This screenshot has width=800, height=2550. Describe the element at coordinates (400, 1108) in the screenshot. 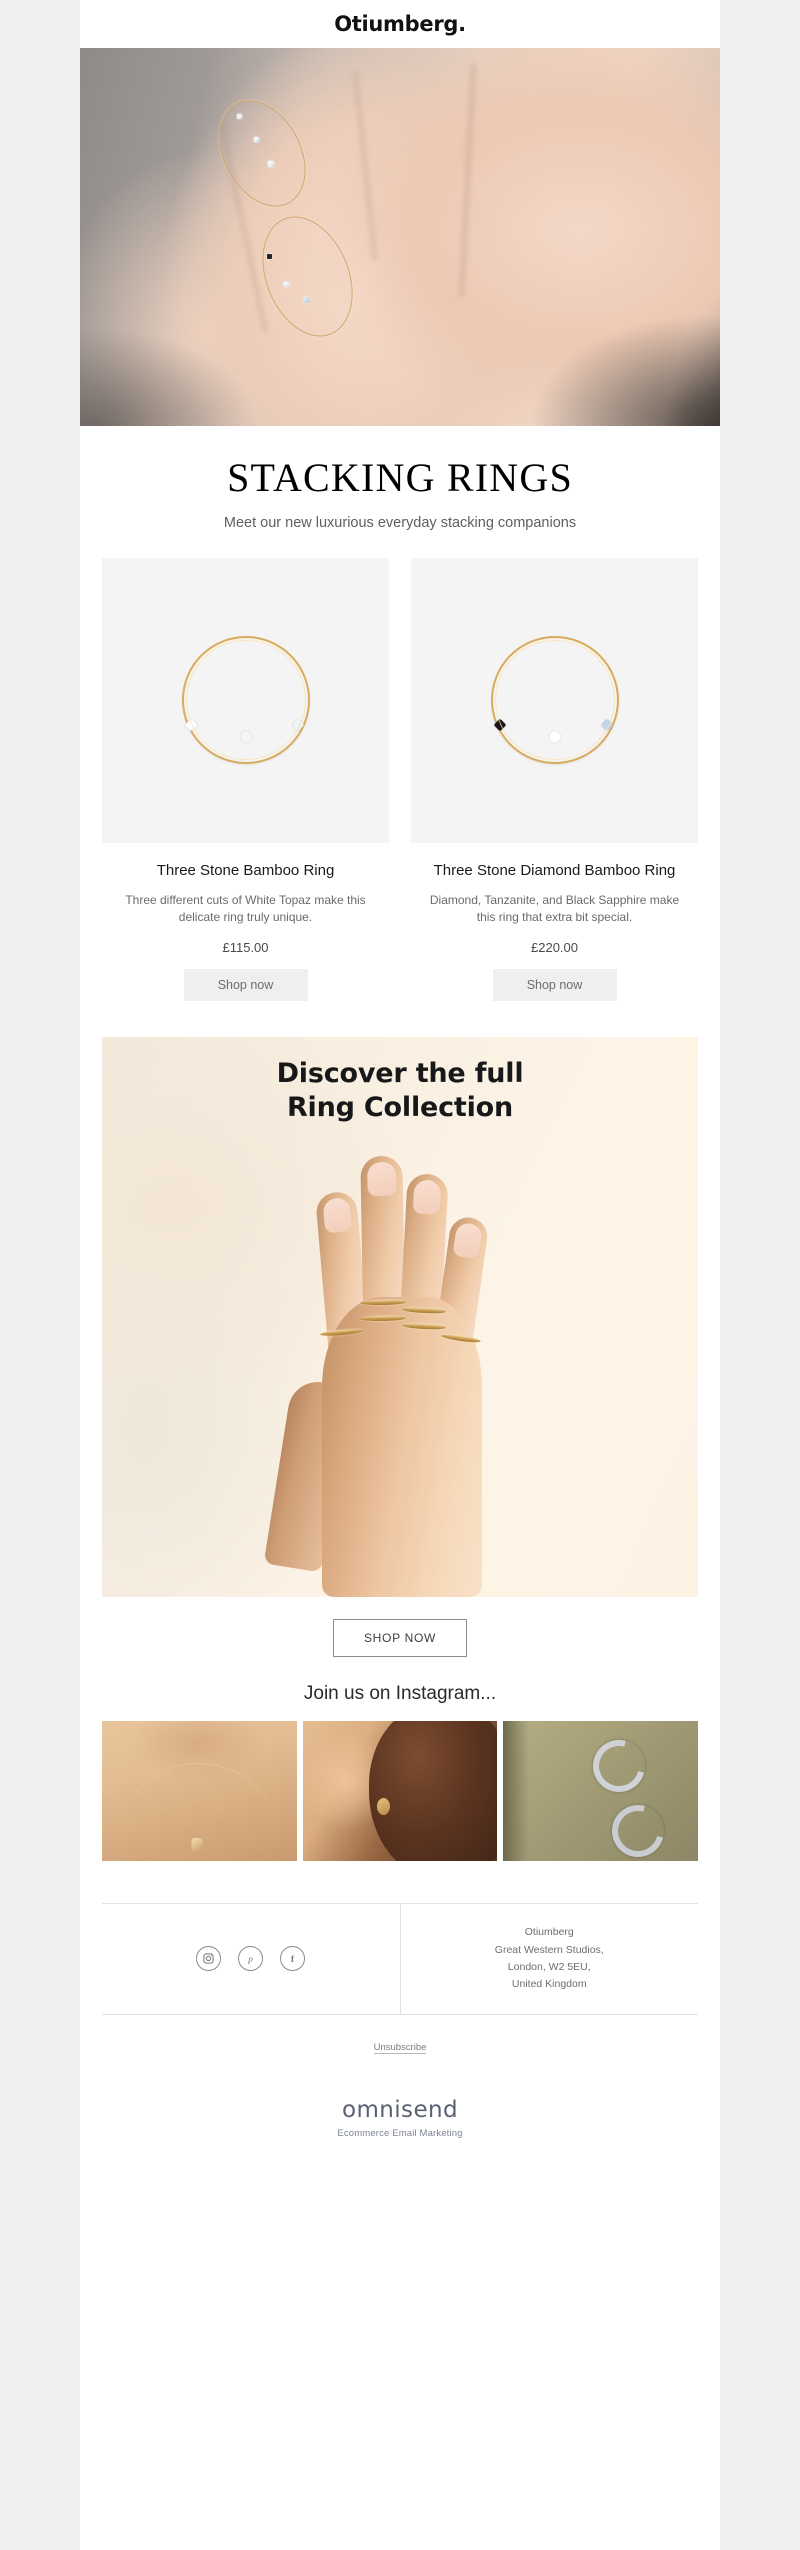

I see `collection-title-line-2: Ring Collection` at that location.